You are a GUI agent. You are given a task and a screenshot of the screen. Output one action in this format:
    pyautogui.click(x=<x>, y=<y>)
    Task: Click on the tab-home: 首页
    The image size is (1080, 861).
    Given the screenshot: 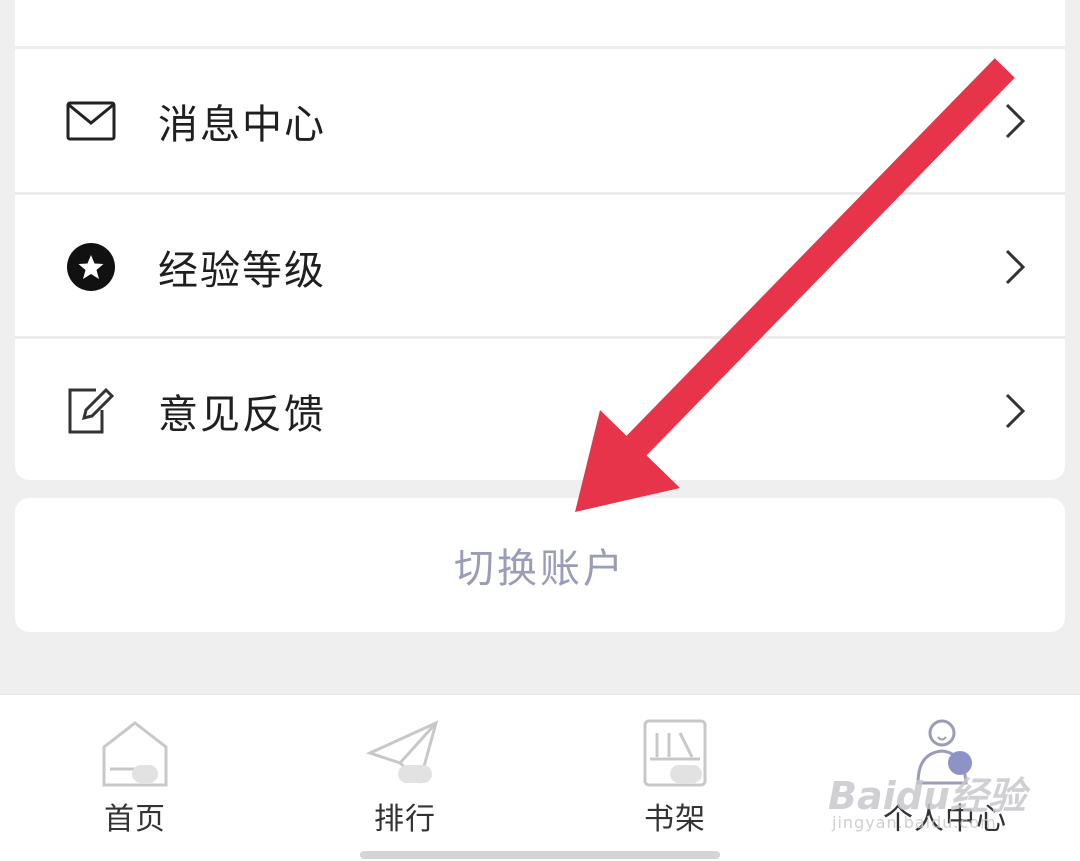 What is the action you would take?
    pyautogui.click(x=135, y=766)
    